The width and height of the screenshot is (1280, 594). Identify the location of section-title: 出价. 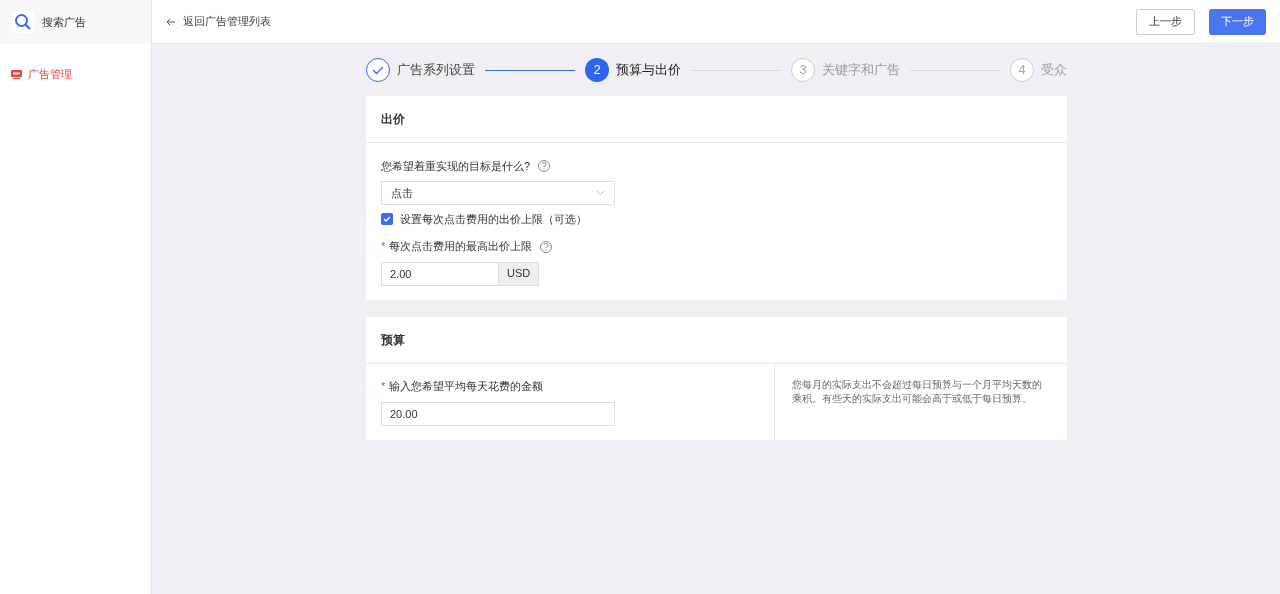
(393, 119).